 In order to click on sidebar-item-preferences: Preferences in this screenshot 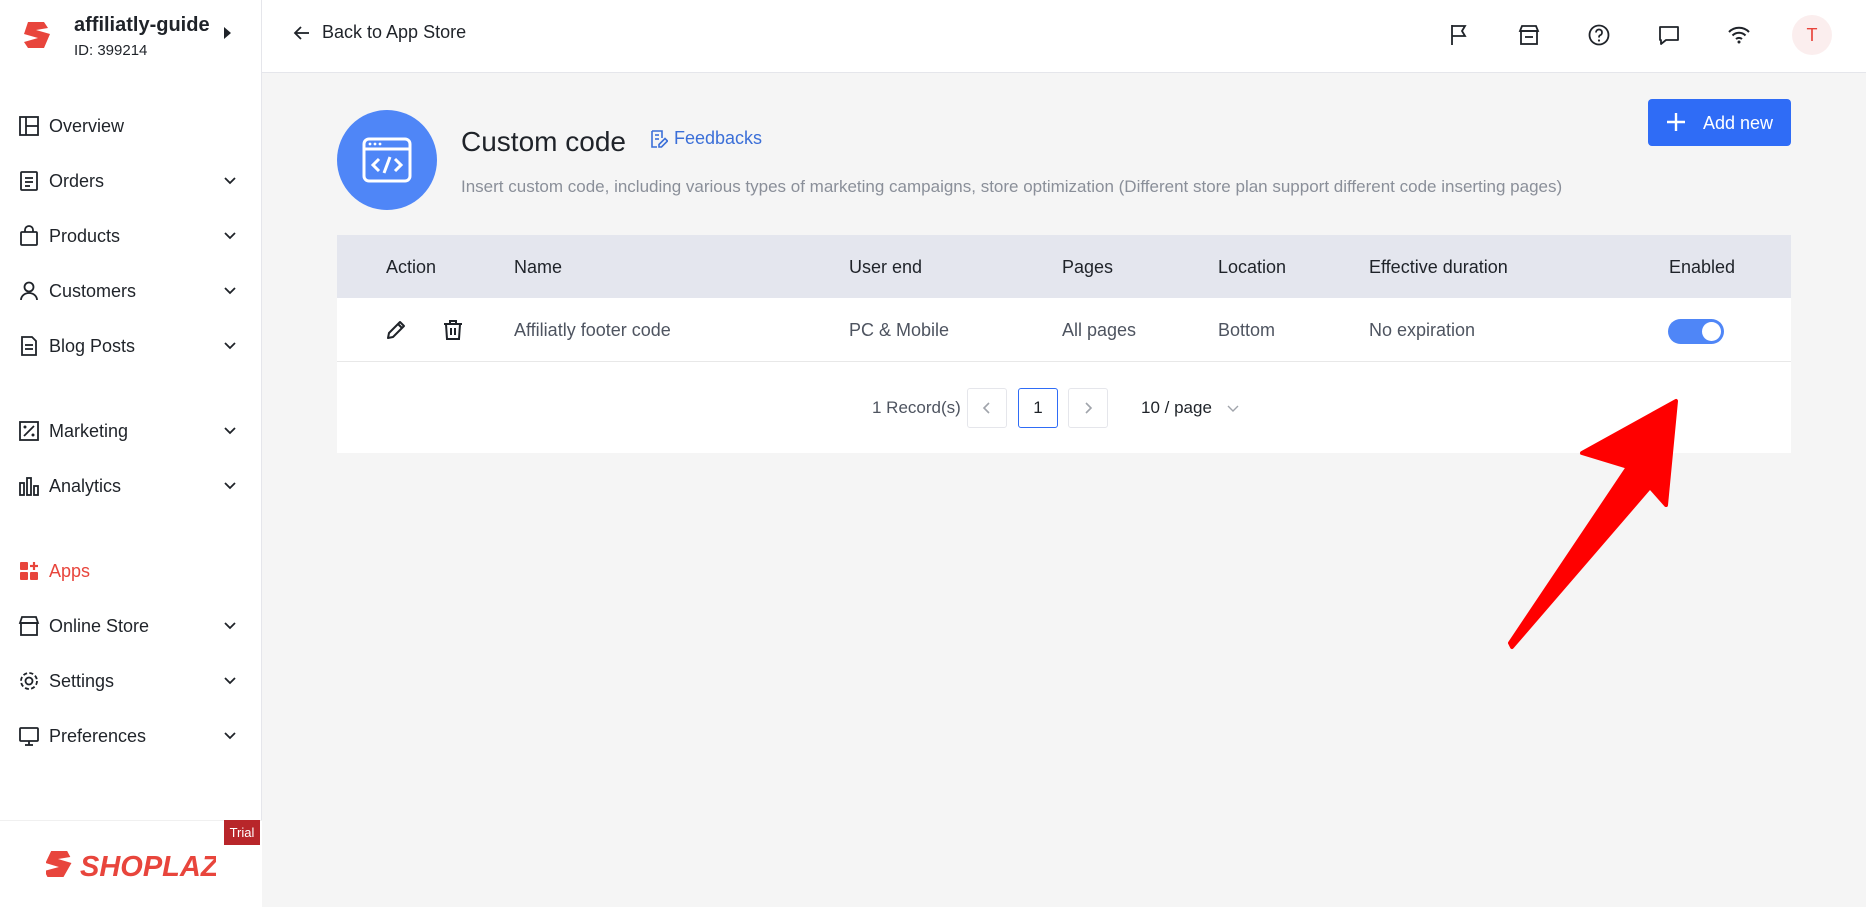, I will do `click(131, 736)`.